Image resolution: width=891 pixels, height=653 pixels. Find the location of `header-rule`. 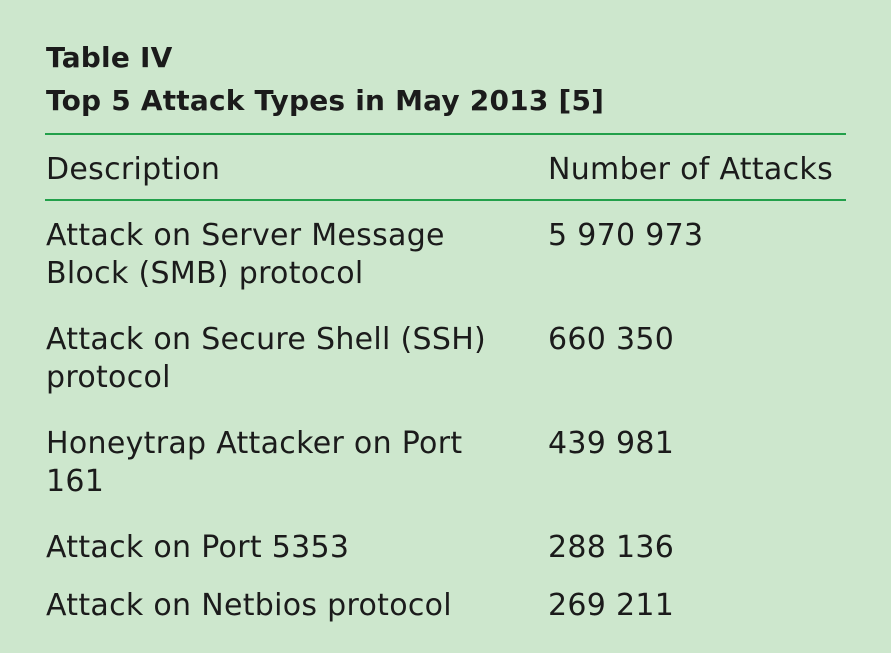

header-rule is located at coordinates (445, 200).